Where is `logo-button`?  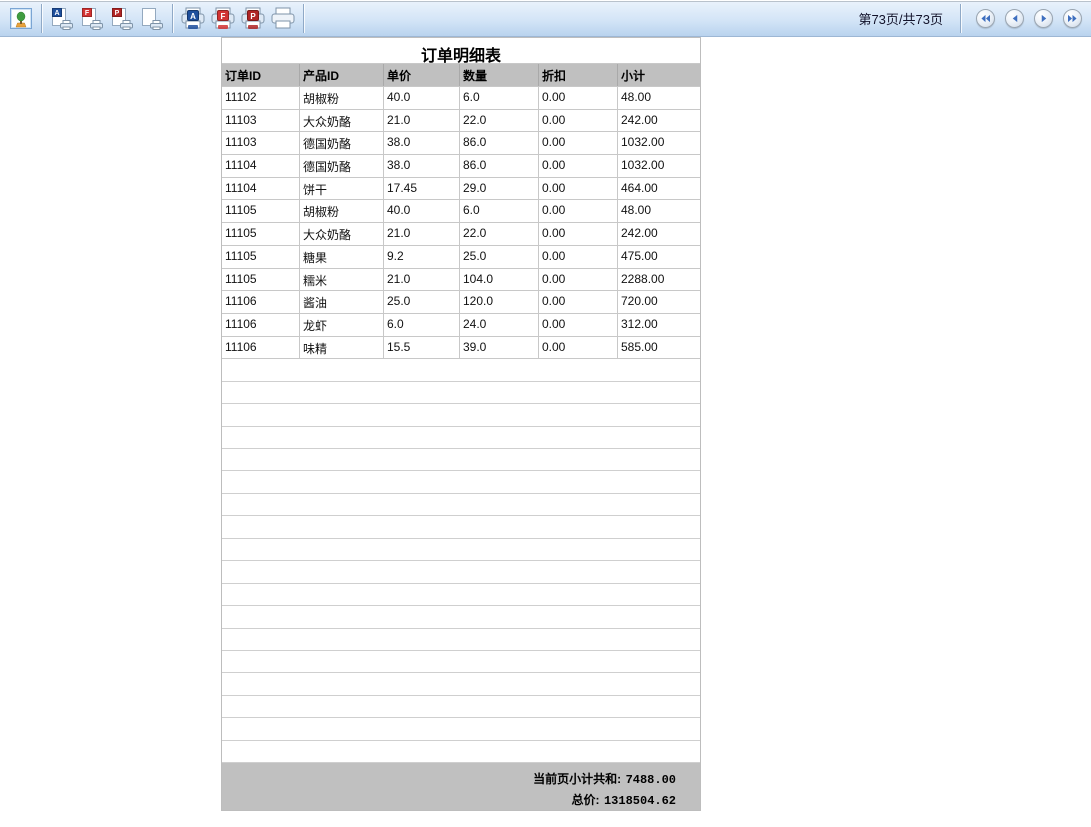
logo-button is located at coordinates (21, 18).